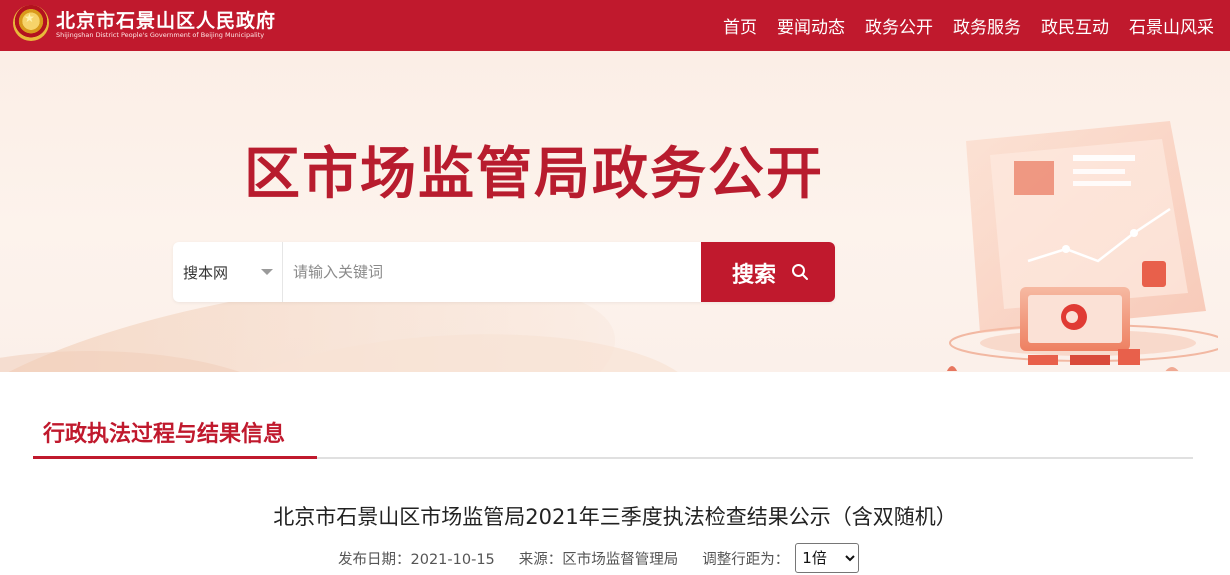  Describe the element at coordinates (811, 25) in the screenshot. I see `nav-item-news: 要闻动态` at that location.